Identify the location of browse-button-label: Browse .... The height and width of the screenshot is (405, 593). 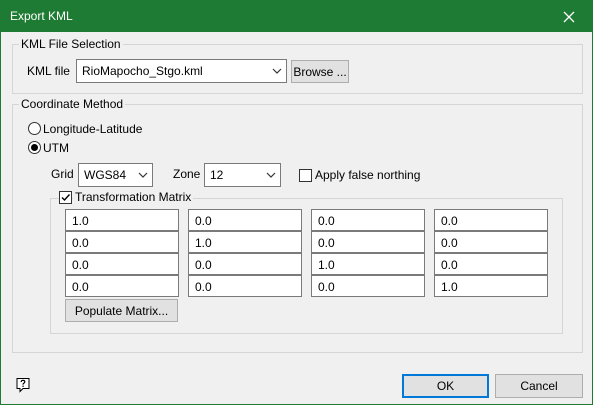
(320, 71).